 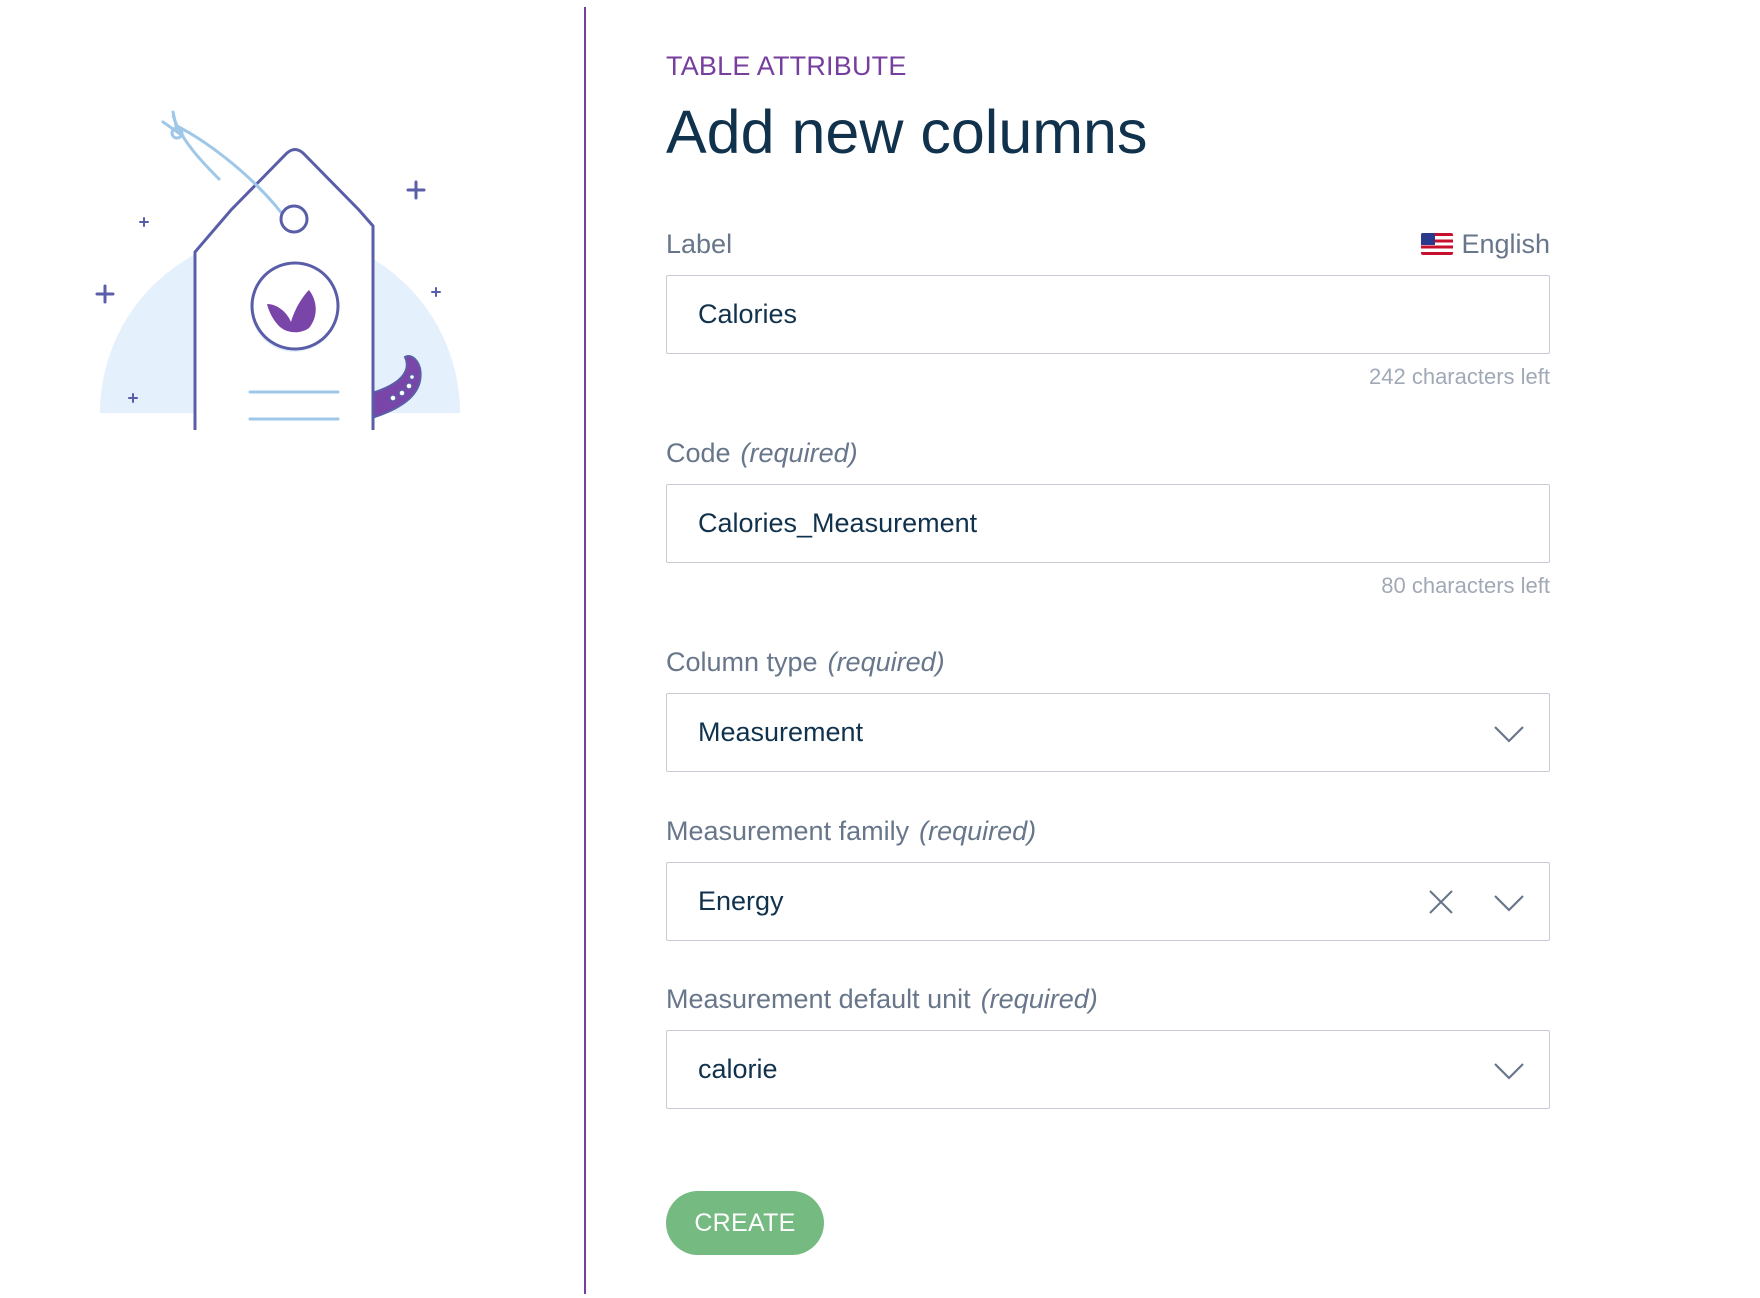 What do you see at coordinates (907, 132) in the screenshot?
I see `page-title: Add new columns` at bounding box center [907, 132].